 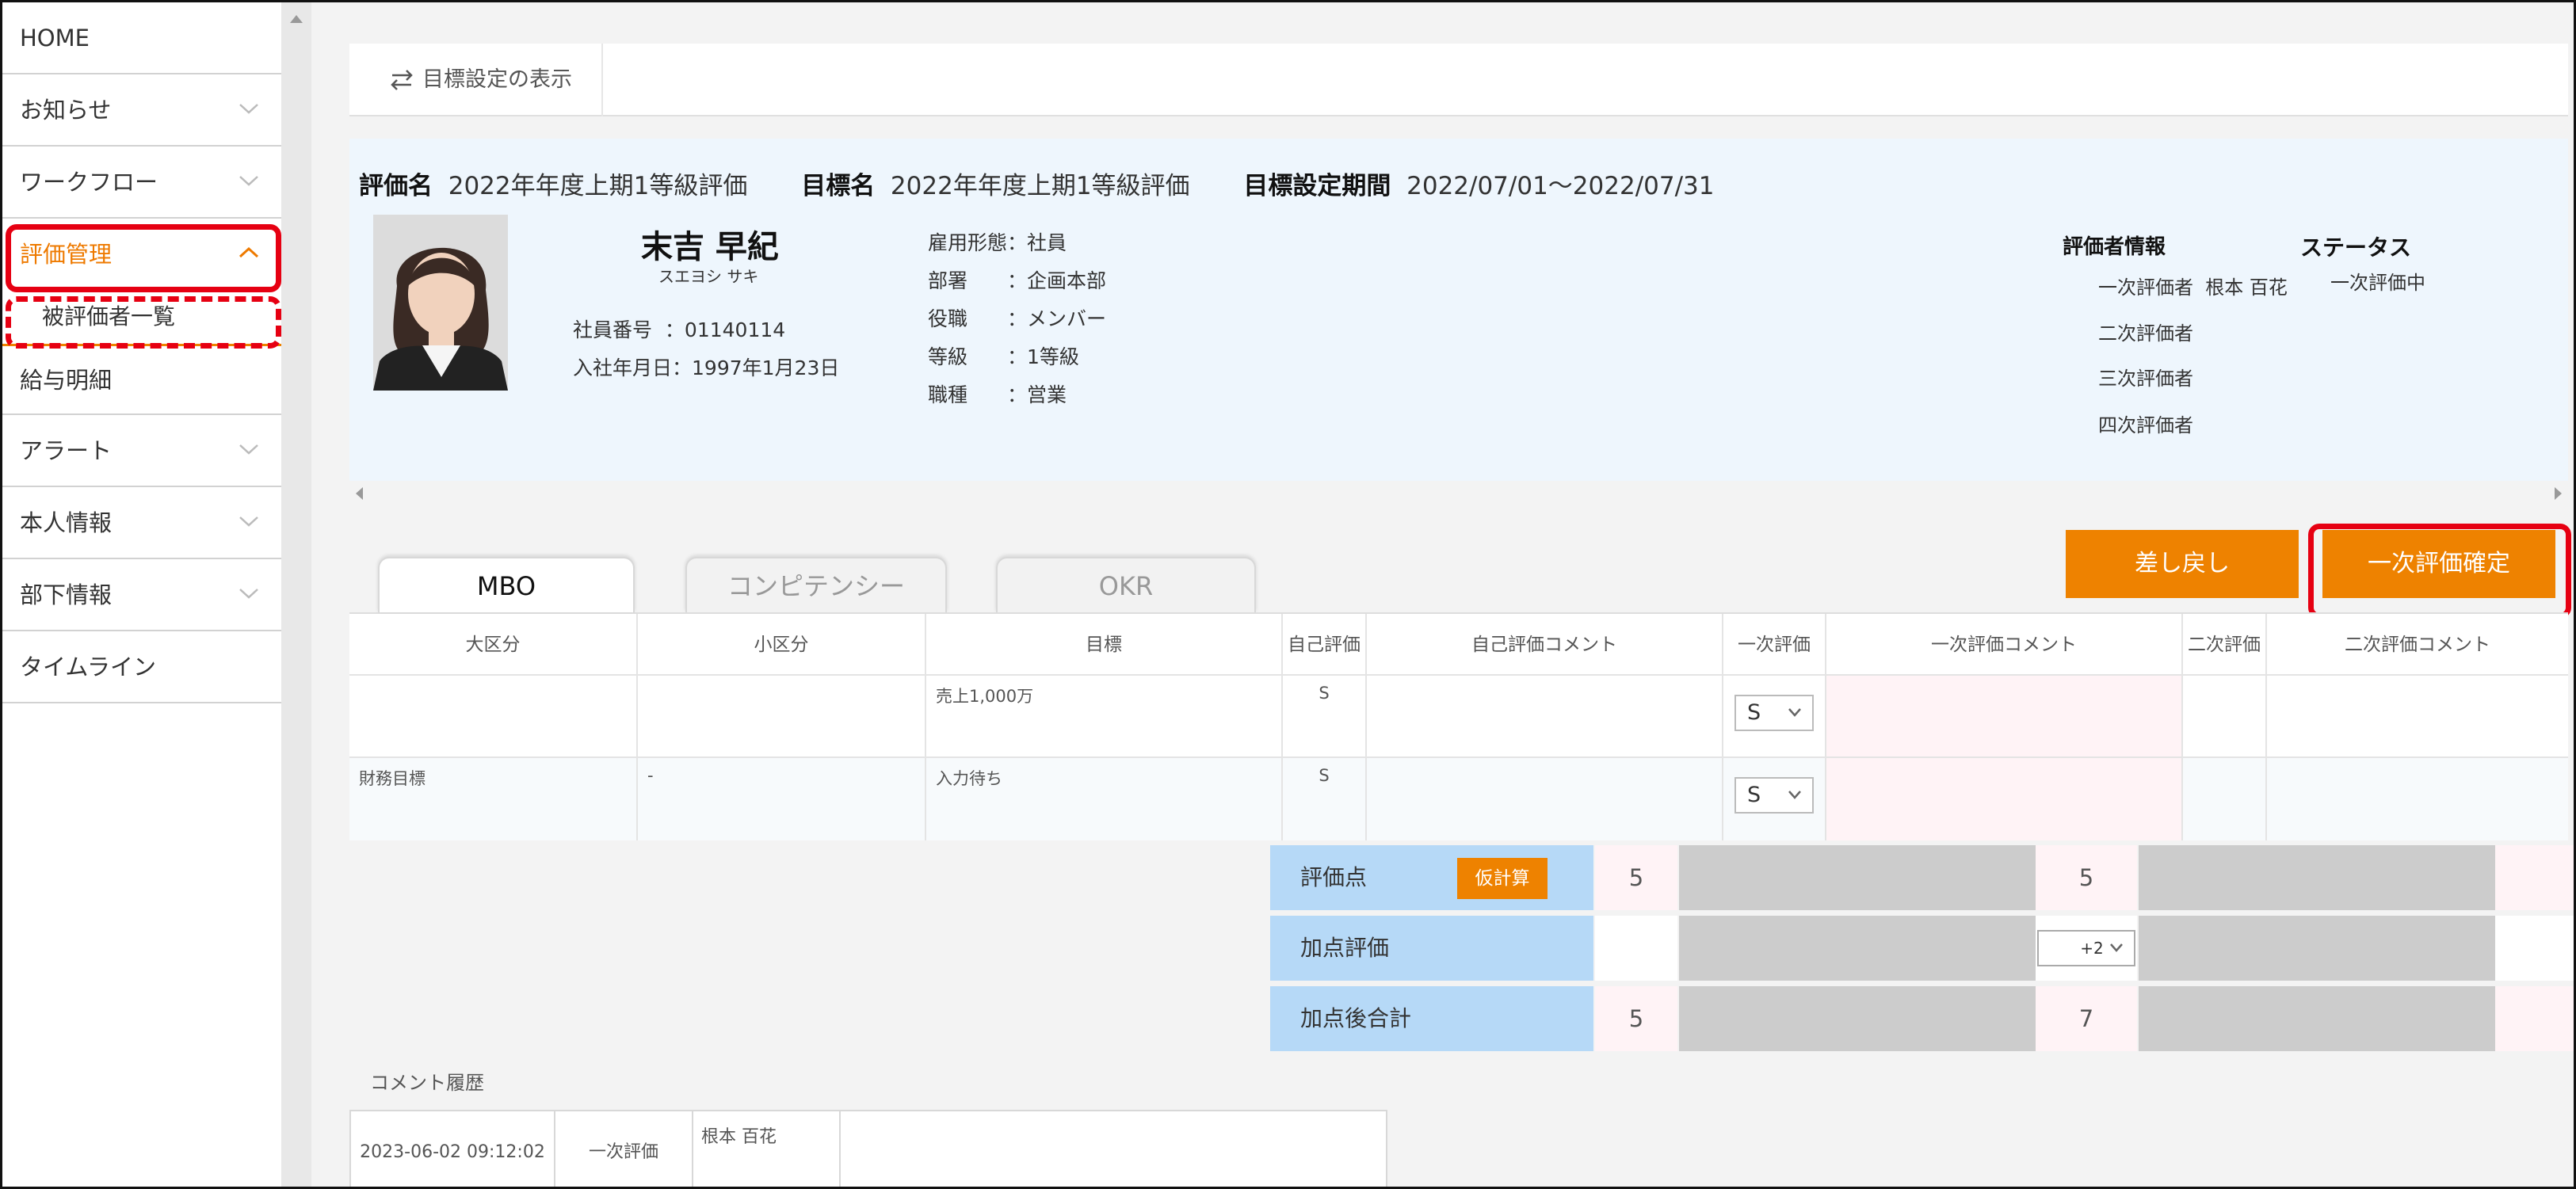 I want to click on provisional-calc-button: 仮計算, so click(x=1502, y=879).